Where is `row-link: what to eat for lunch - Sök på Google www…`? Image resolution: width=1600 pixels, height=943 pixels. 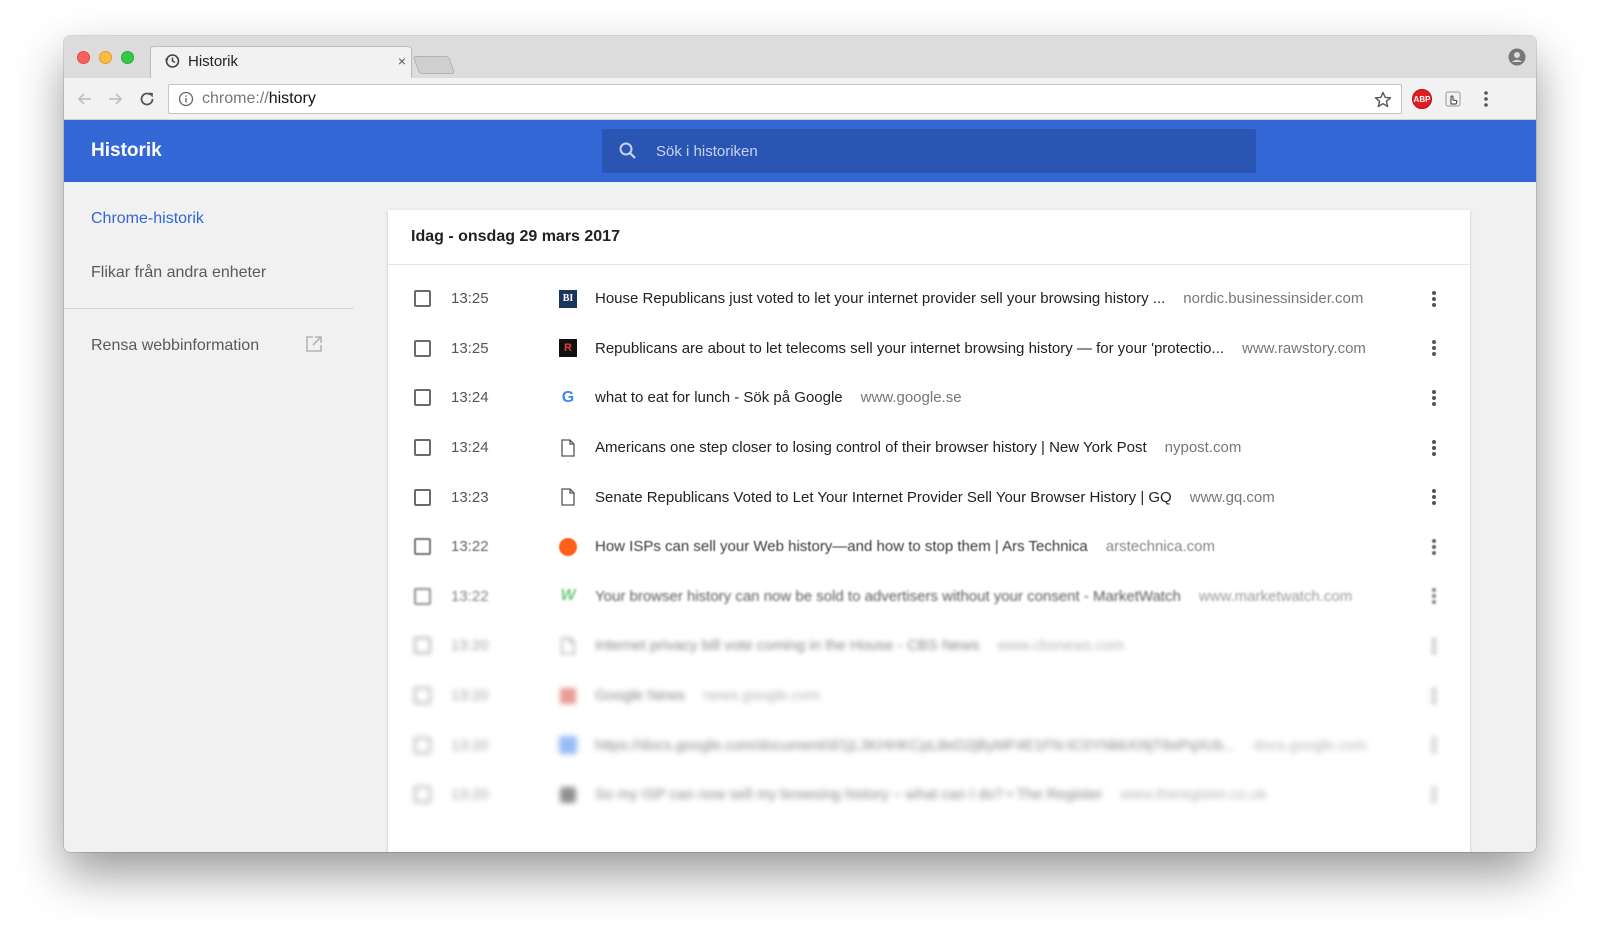
row-link: what to eat for lunch - Sök på Google www… is located at coordinates (992, 397).